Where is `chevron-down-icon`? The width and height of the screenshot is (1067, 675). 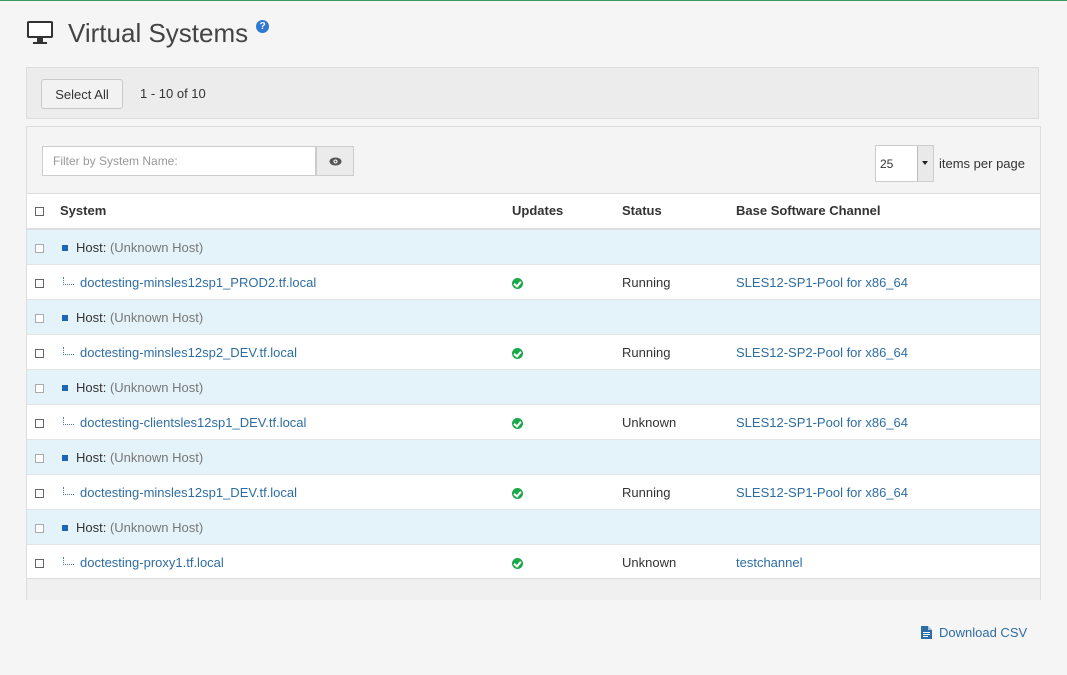
chevron-down-icon is located at coordinates (925, 163).